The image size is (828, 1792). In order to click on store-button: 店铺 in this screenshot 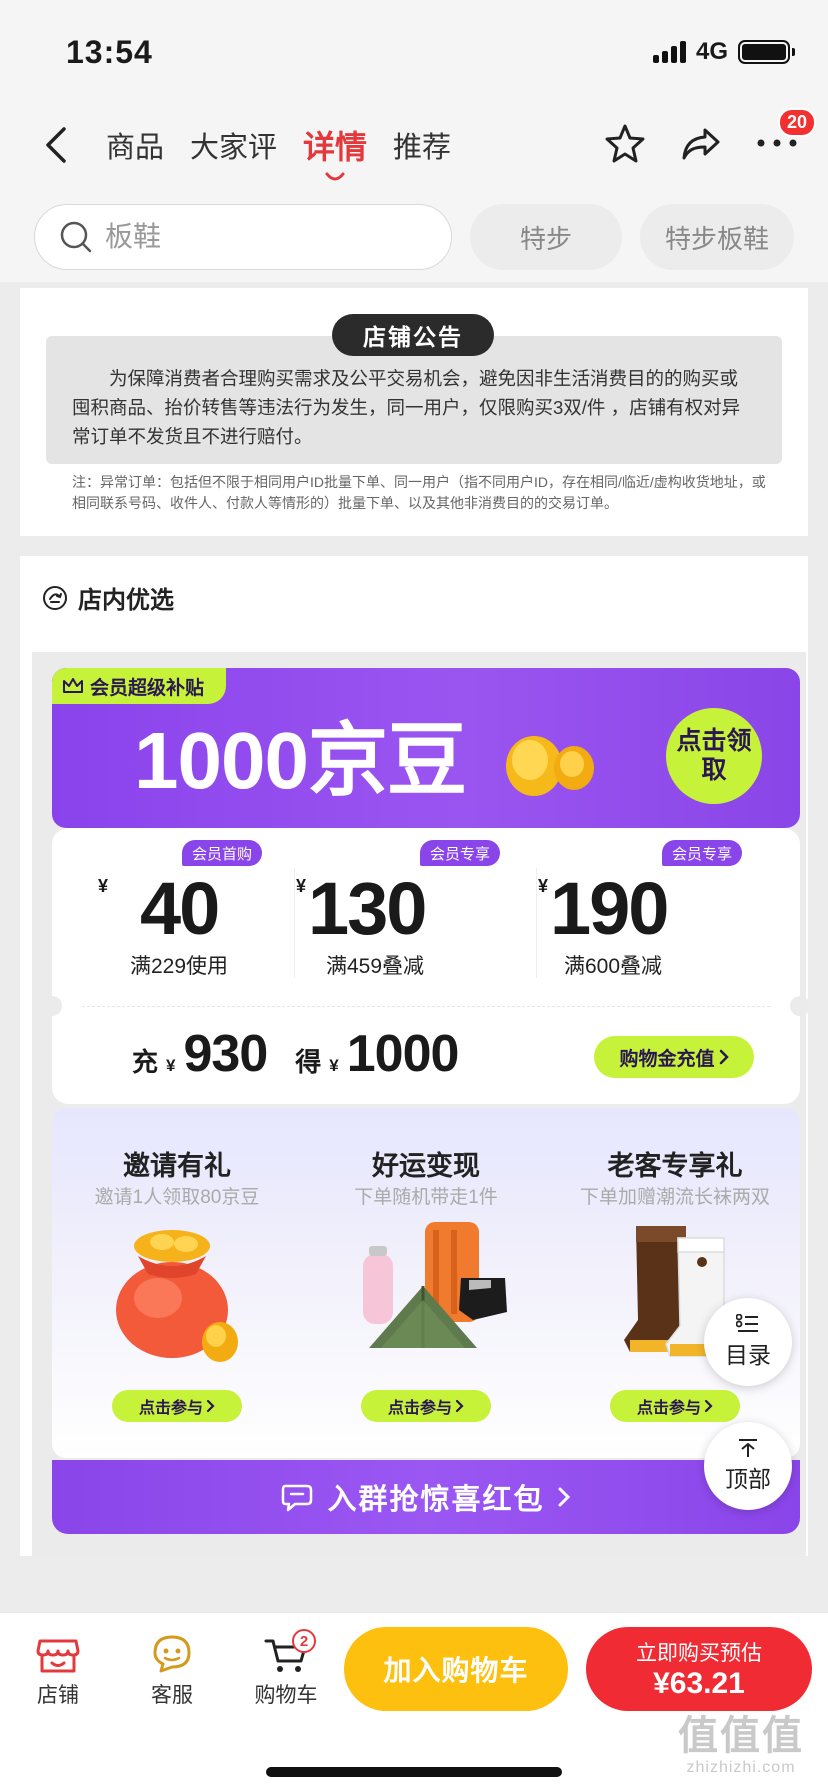, I will do `click(58, 1671)`.